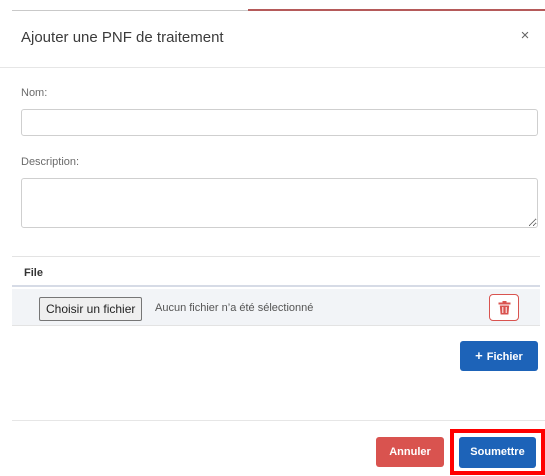 This screenshot has width=545, height=476. Describe the element at coordinates (272, 43) in the screenshot. I see `modal-header: Ajouter une PNF de traitement ×` at that location.